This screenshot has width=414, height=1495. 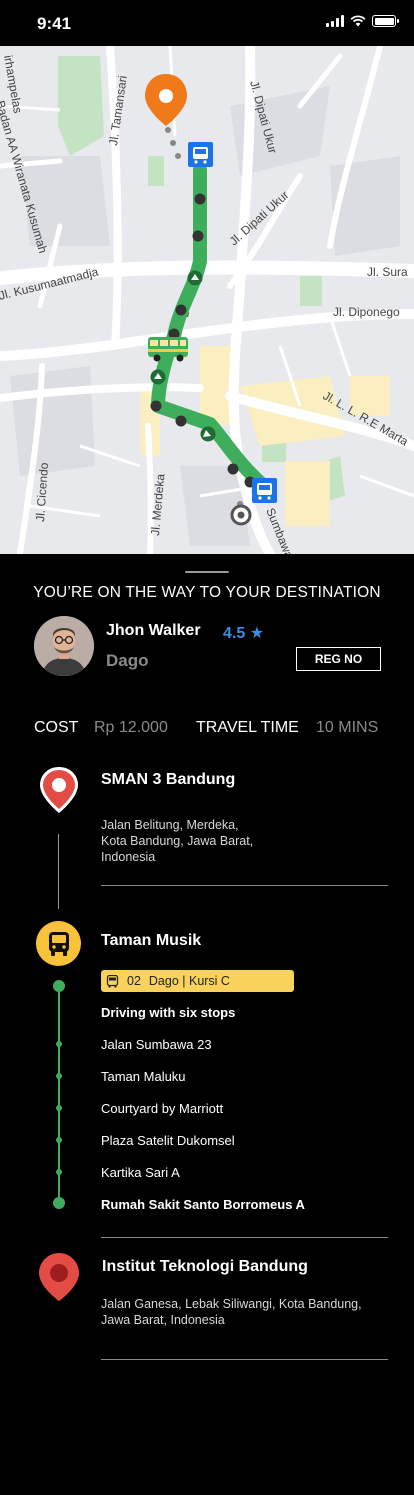 I want to click on transit-stop-item: Plaza Satelit Dukomsel, so click(x=168, y=1140).